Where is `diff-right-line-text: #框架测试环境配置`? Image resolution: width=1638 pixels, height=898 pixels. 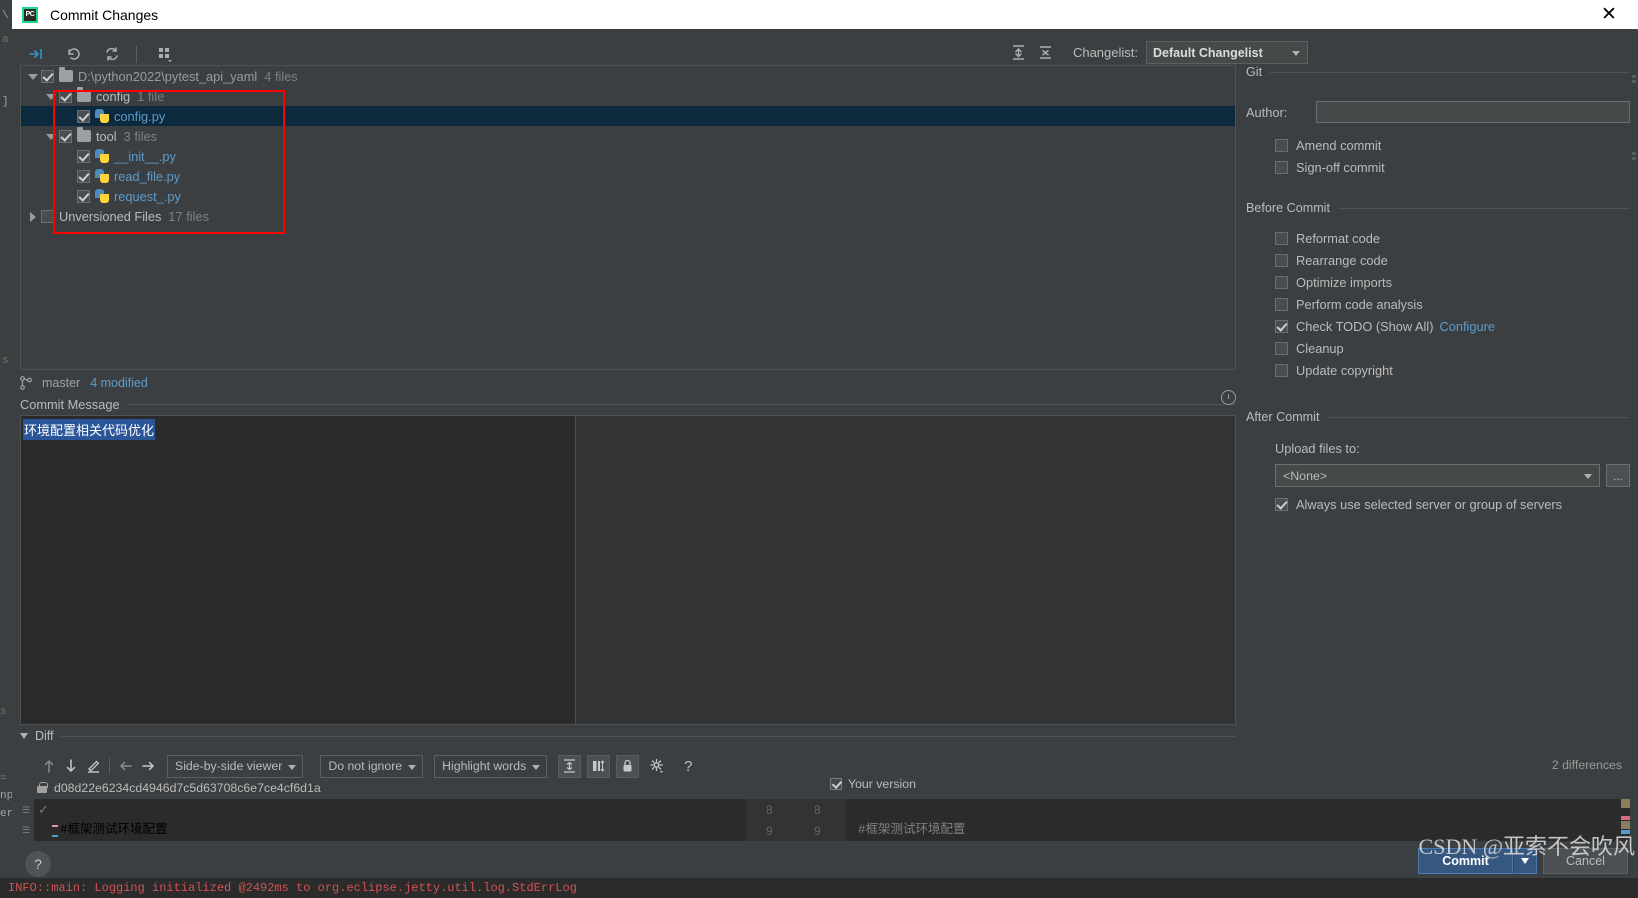
diff-right-line-text: #框架测试环境配置 is located at coordinates (912, 830).